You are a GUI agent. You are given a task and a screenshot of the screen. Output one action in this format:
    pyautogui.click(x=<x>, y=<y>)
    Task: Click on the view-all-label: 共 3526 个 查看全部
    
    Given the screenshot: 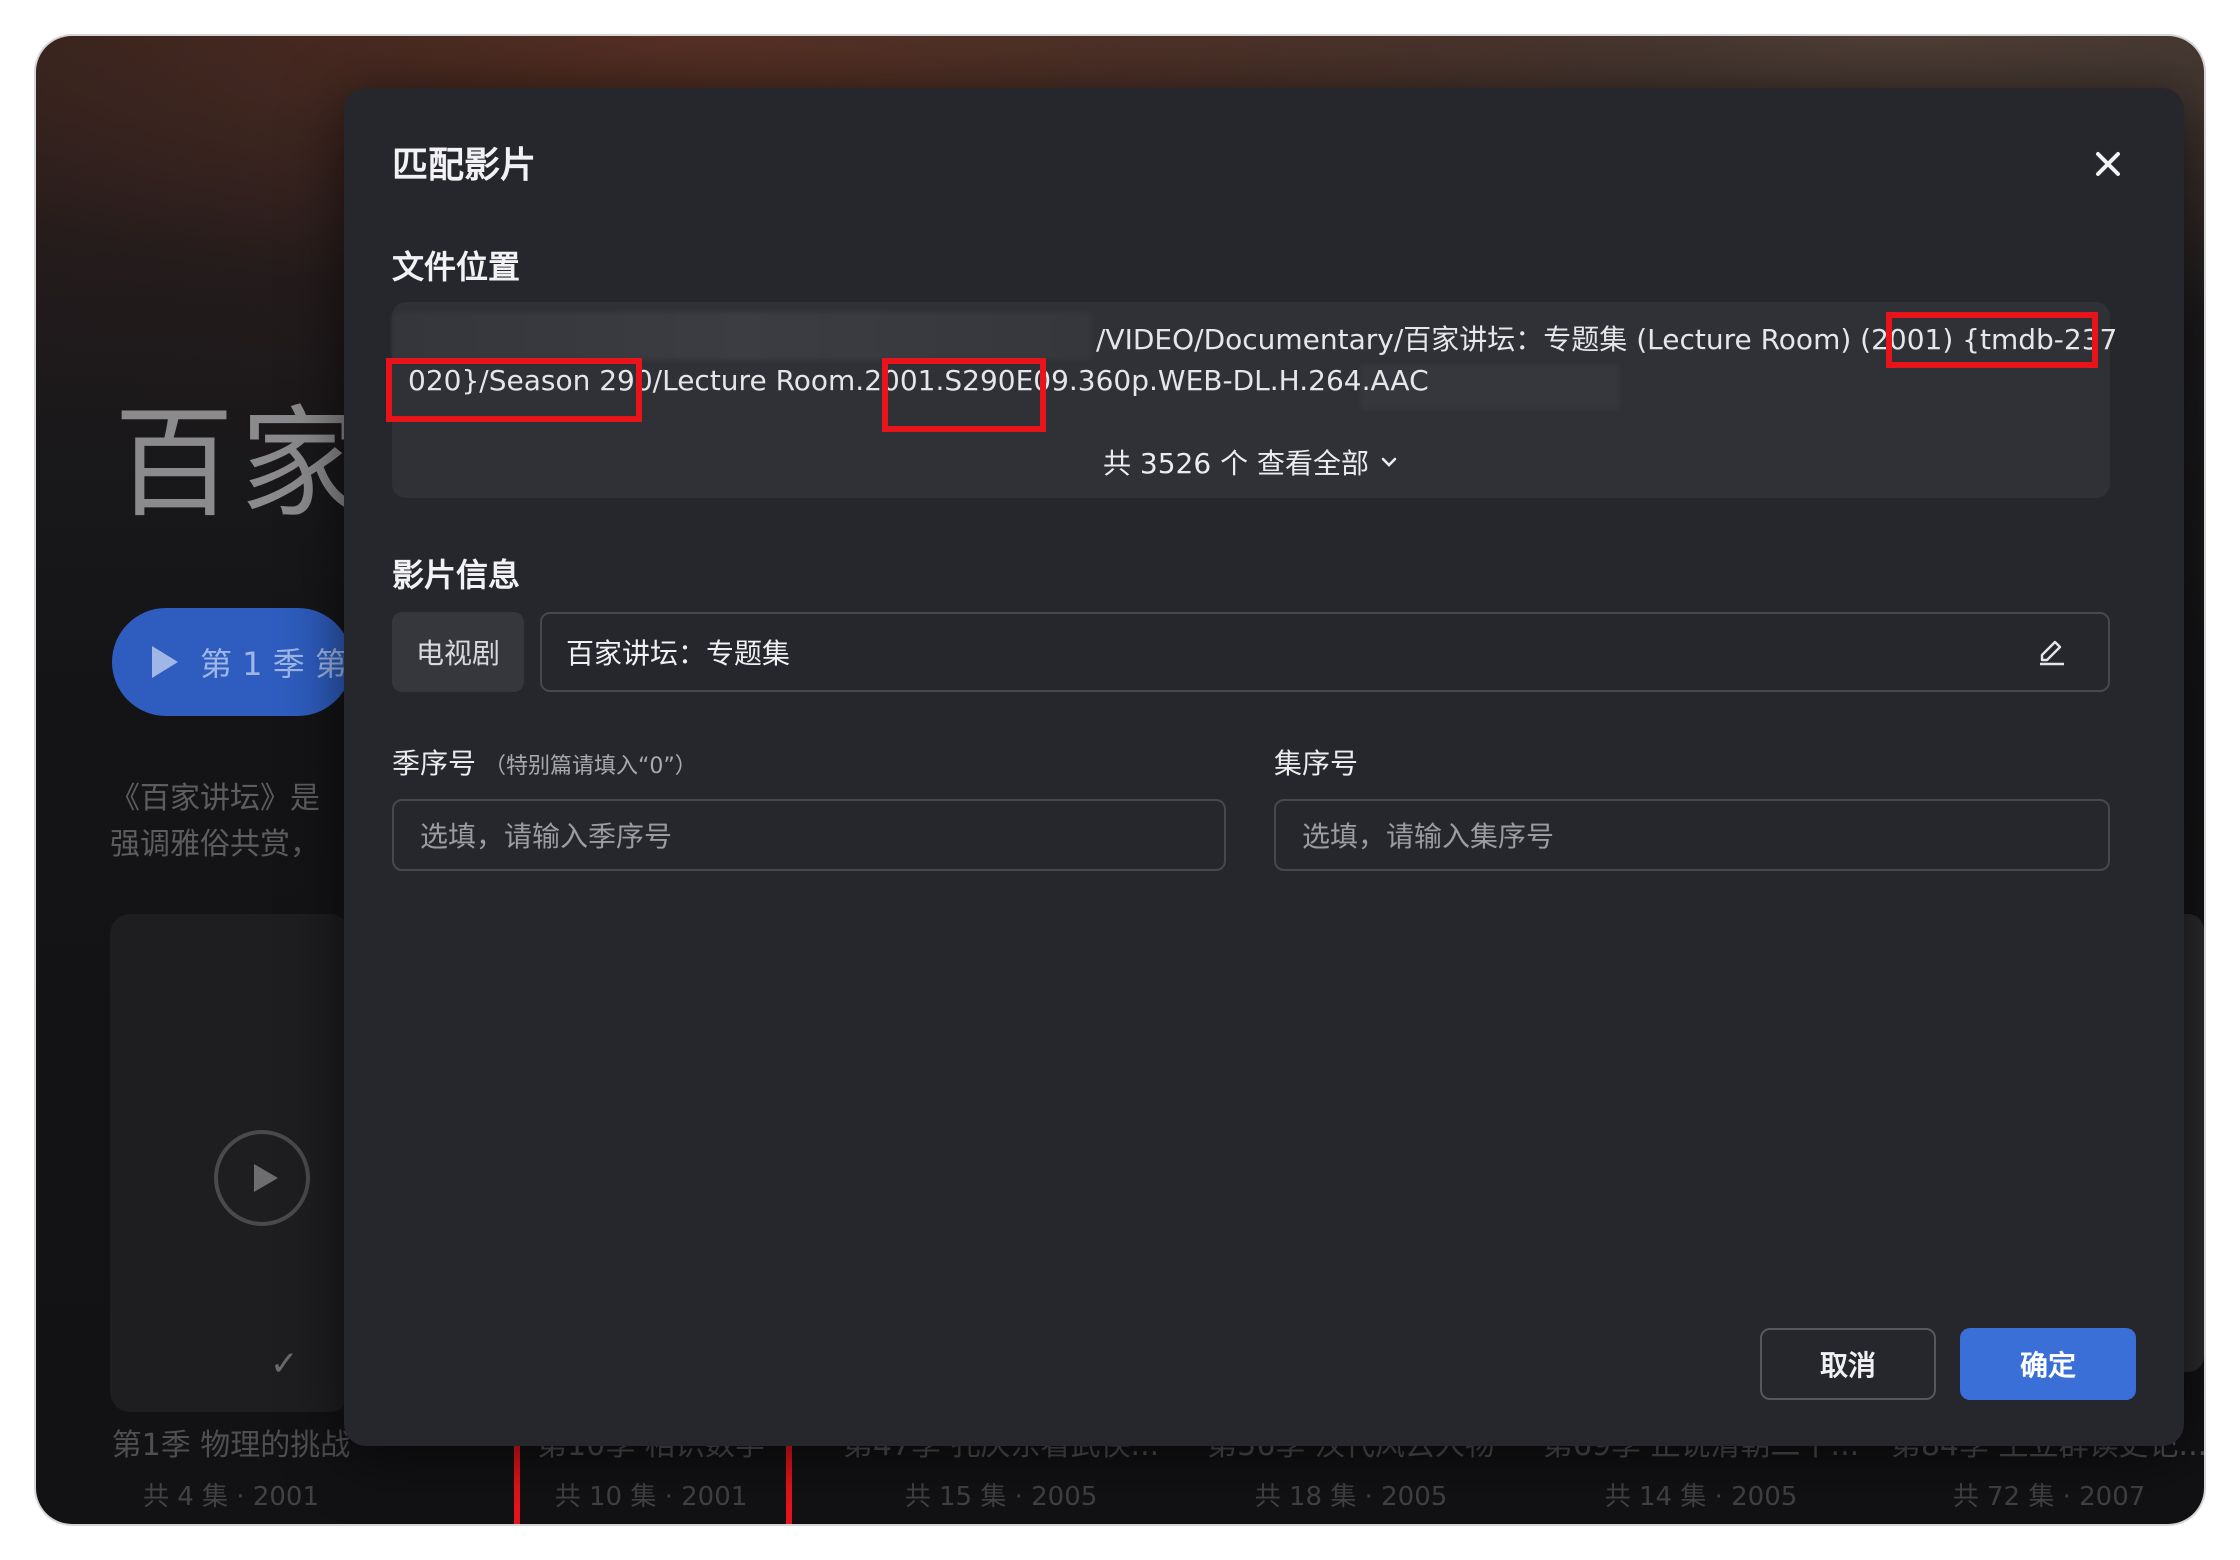 What is the action you would take?
    pyautogui.click(x=1236, y=463)
    